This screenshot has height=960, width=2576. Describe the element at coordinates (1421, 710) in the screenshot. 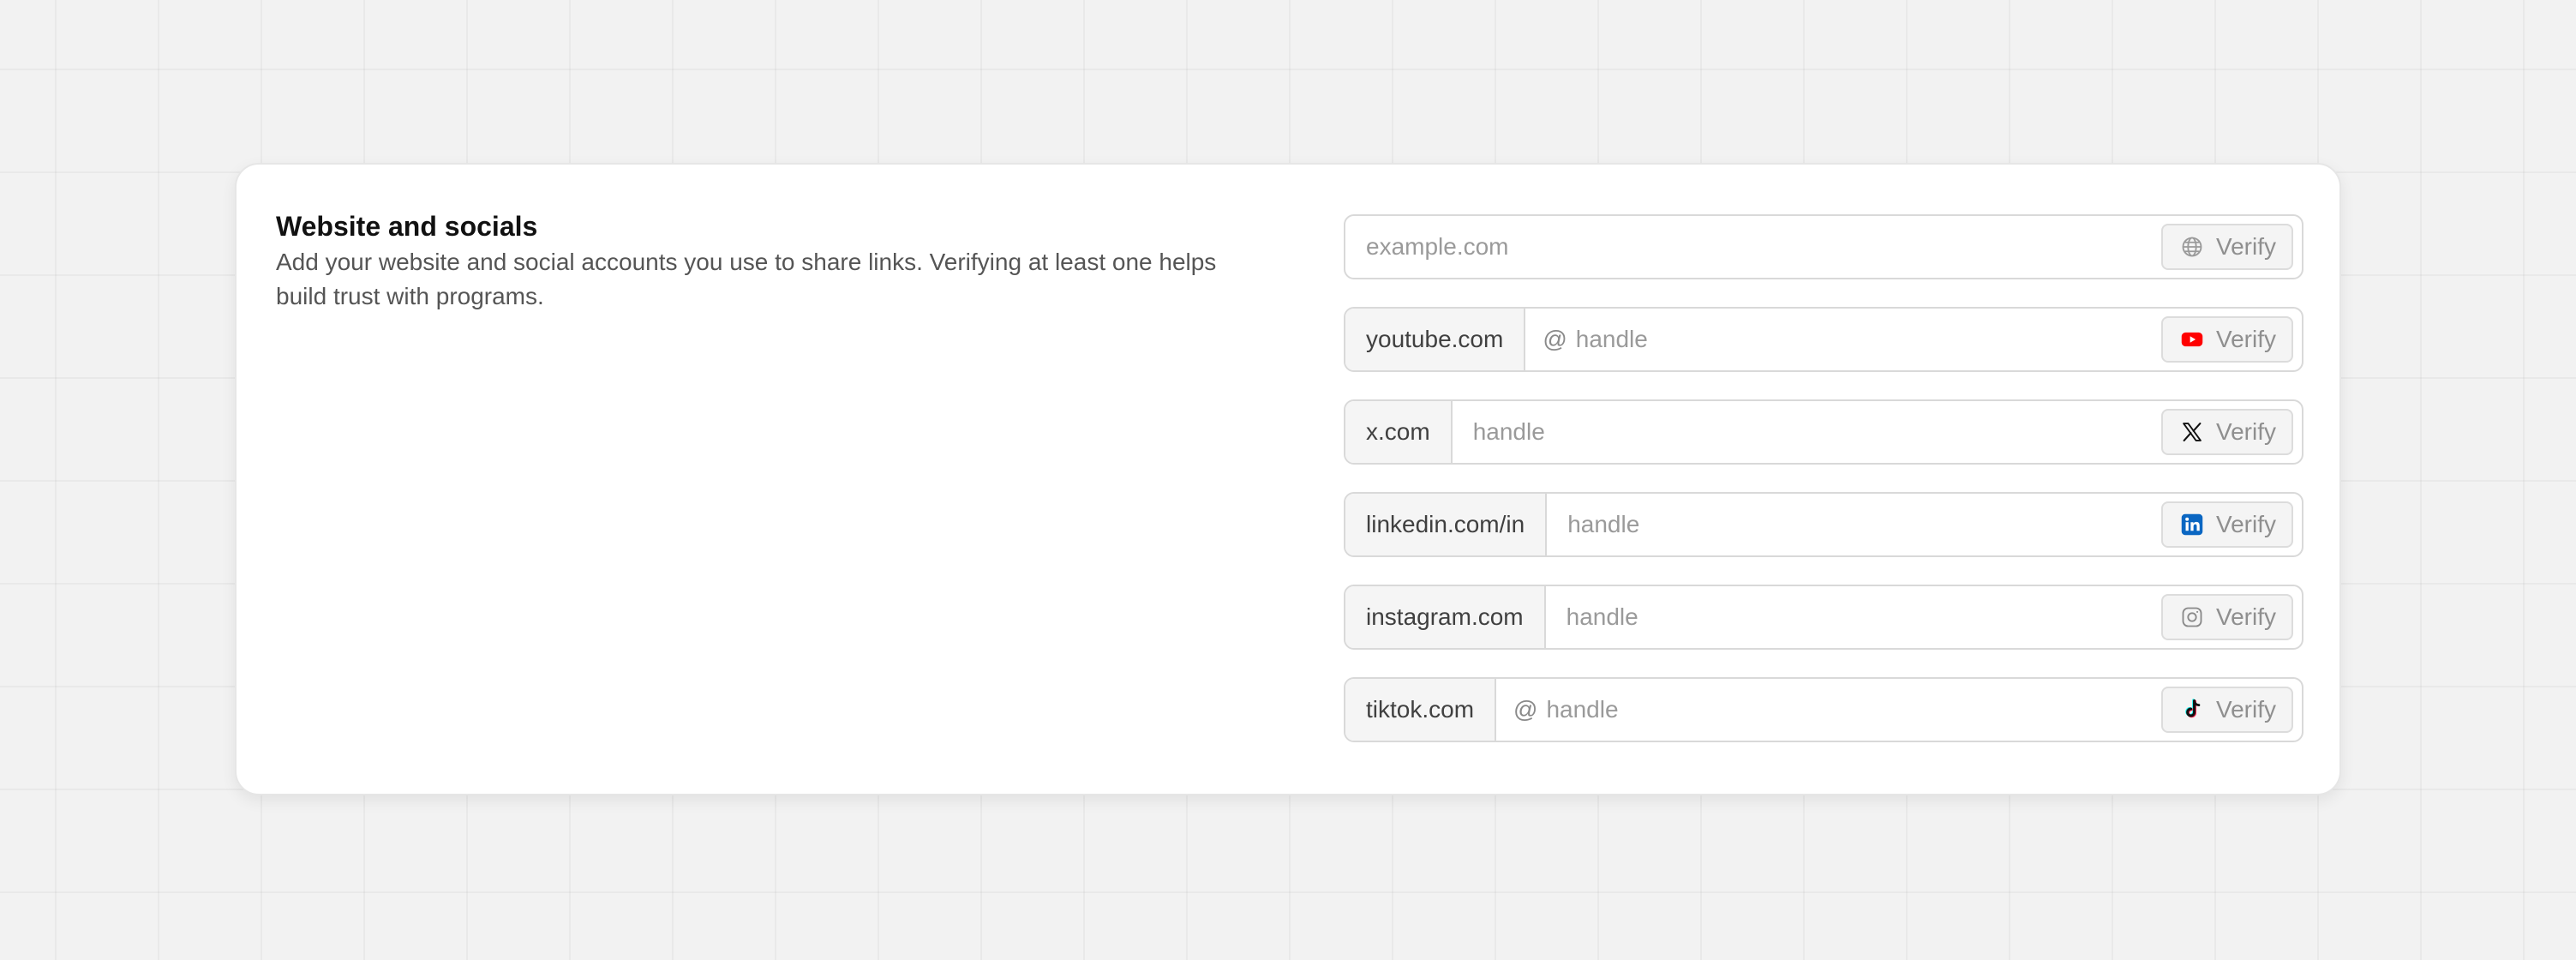

I see `tiktok-prefix: tiktok.com` at that location.